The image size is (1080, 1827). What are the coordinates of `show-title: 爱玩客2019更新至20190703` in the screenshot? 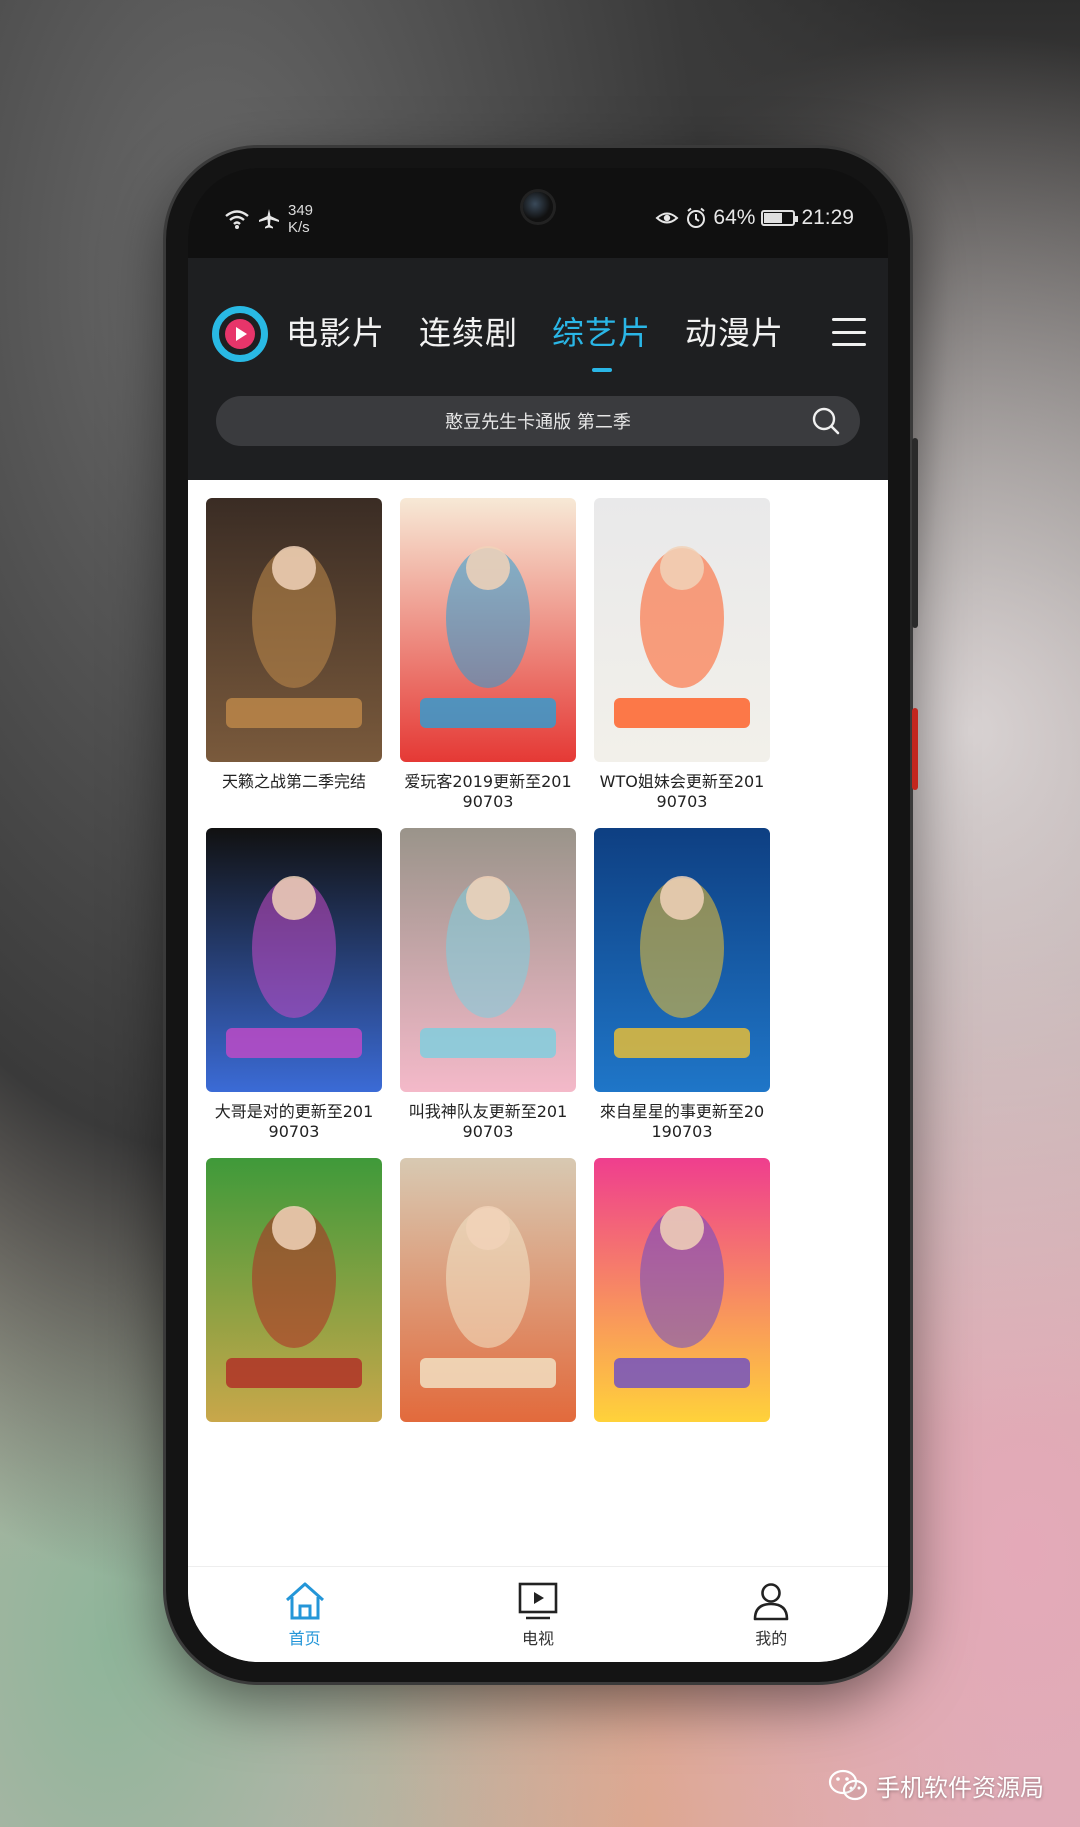 It's located at (488, 791).